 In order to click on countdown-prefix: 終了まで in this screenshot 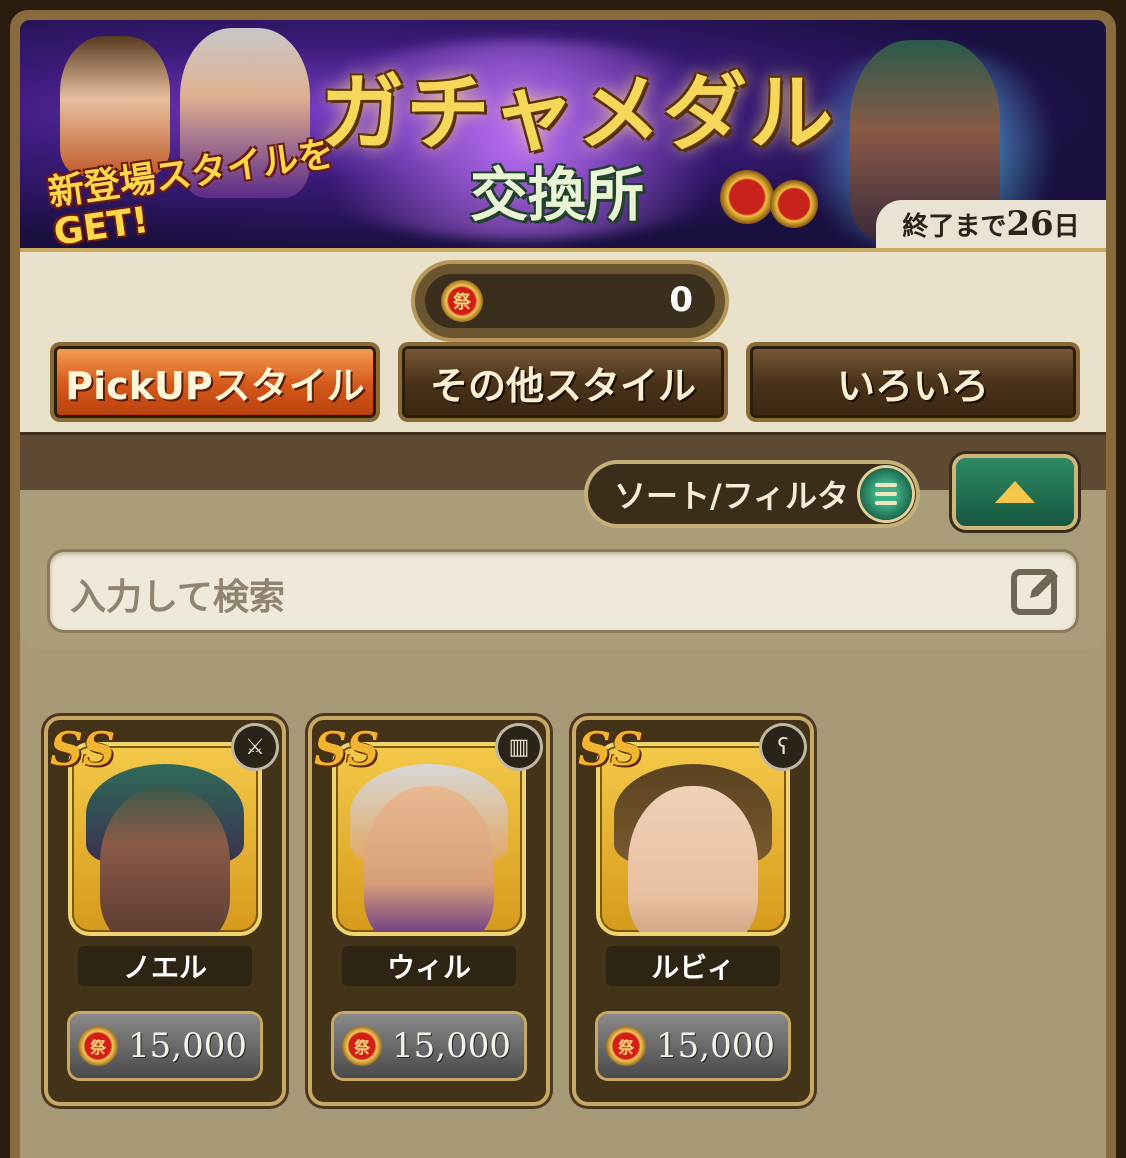, I will do `click(954, 226)`.